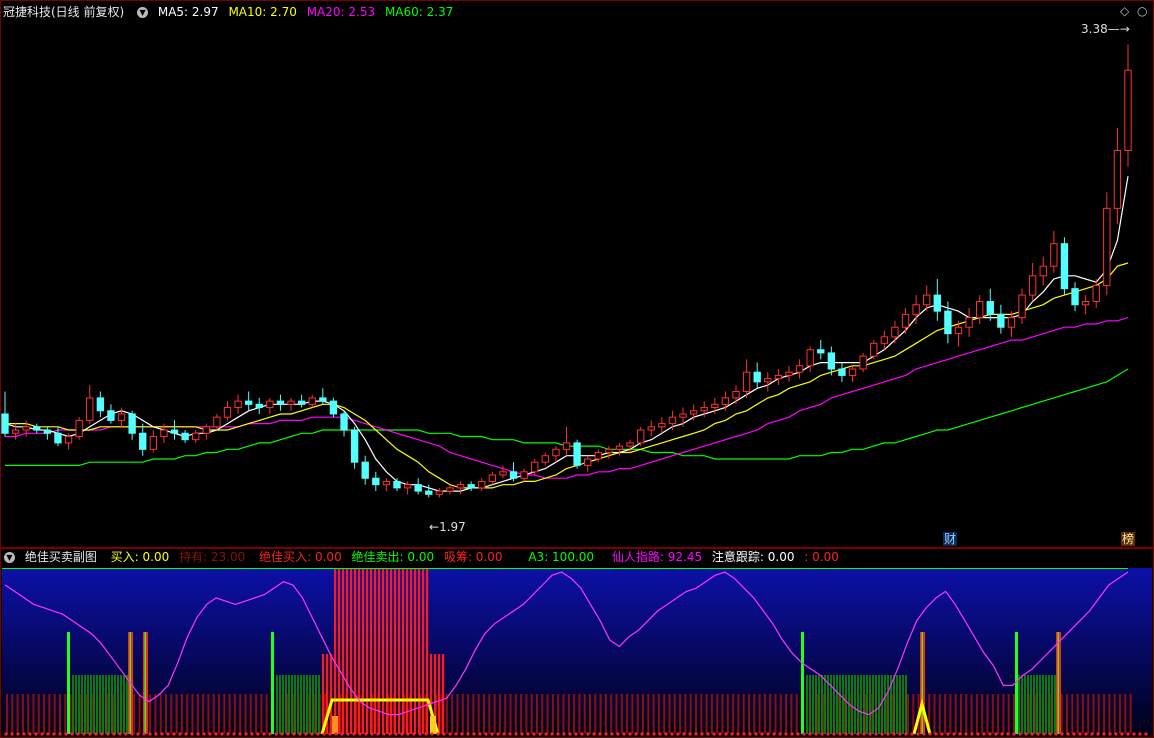  Describe the element at coordinates (452, 527) in the screenshot. I see `low-price-value: 1.97` at that location.